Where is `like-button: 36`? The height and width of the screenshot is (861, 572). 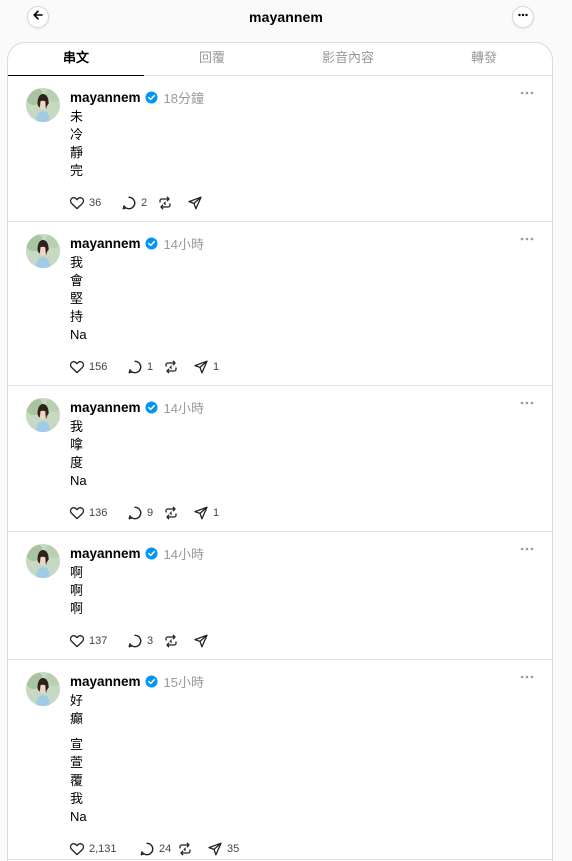
like-button: 36 is located at coordinates (95, 203).